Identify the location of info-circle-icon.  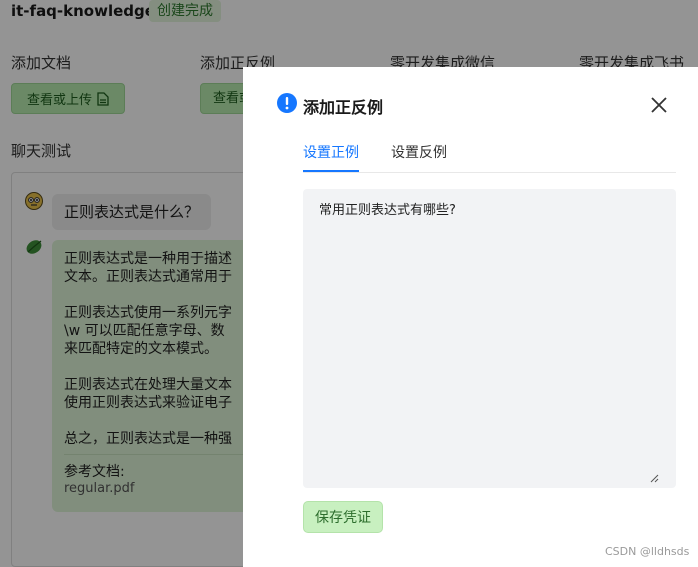
(287, 103).